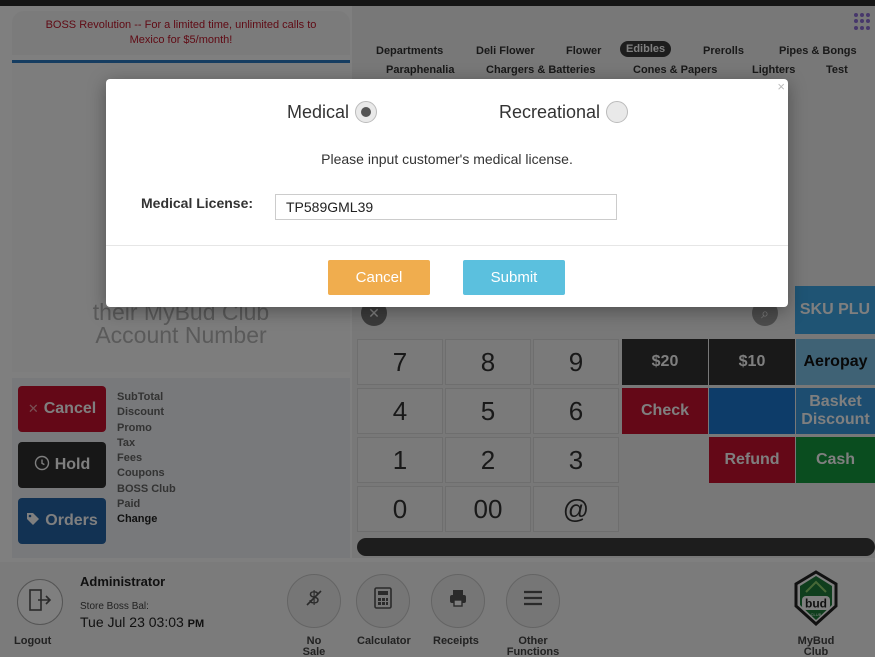  I want to click on recreational-label: Recreational, so click(550, 111).